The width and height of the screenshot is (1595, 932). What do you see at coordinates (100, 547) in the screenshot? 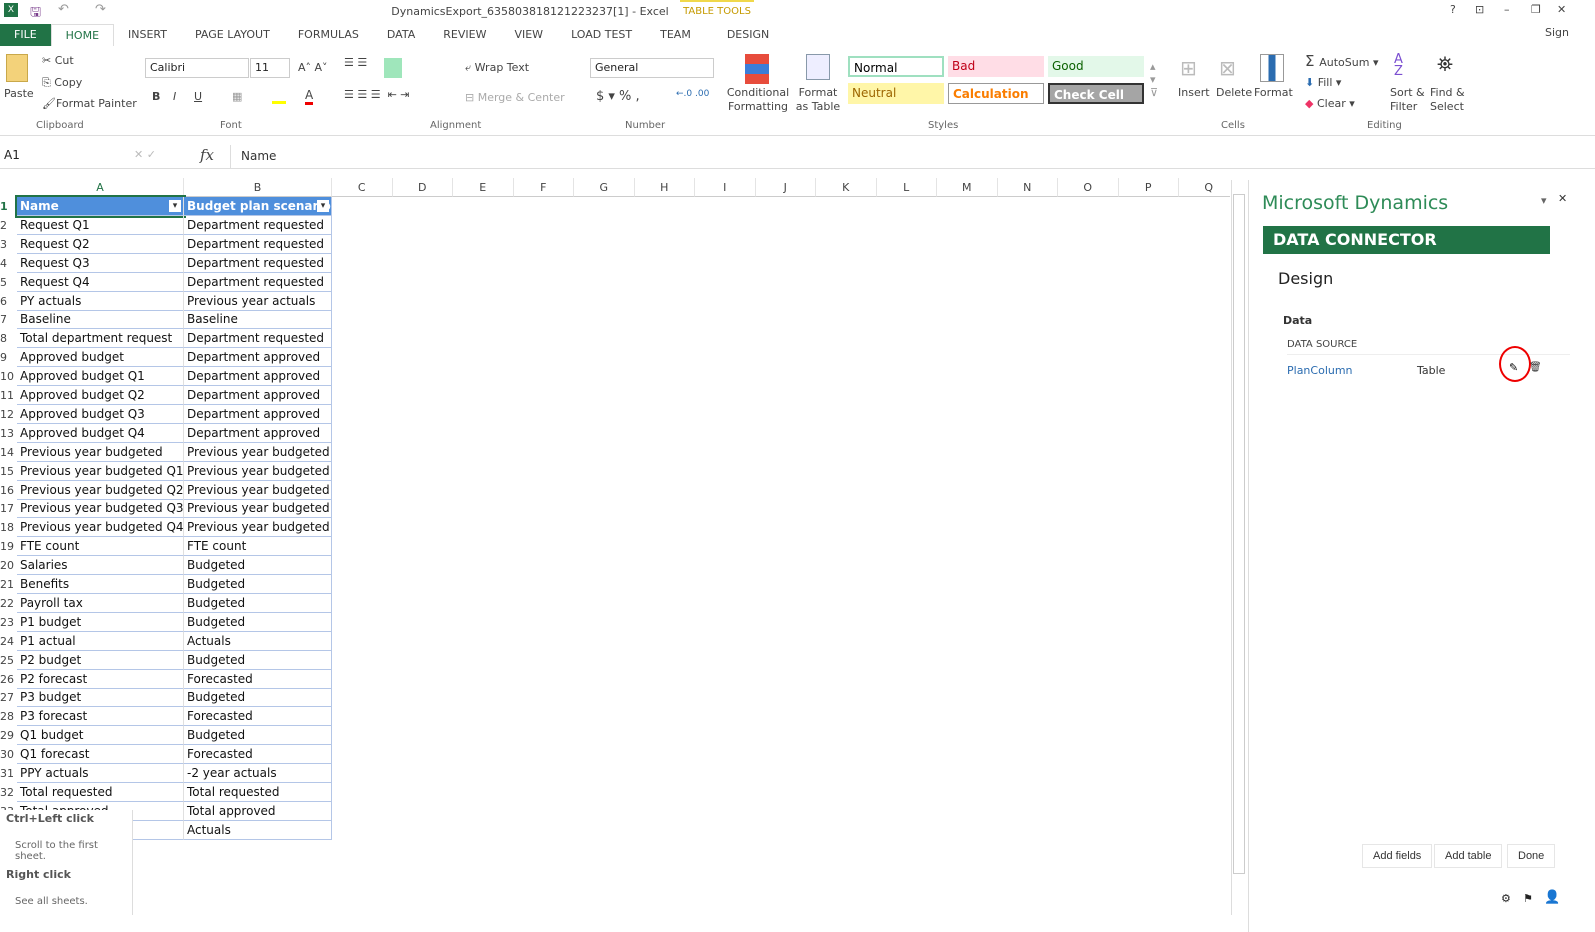
I see `cell-name: FTE count` at bounding box center [100, 547].